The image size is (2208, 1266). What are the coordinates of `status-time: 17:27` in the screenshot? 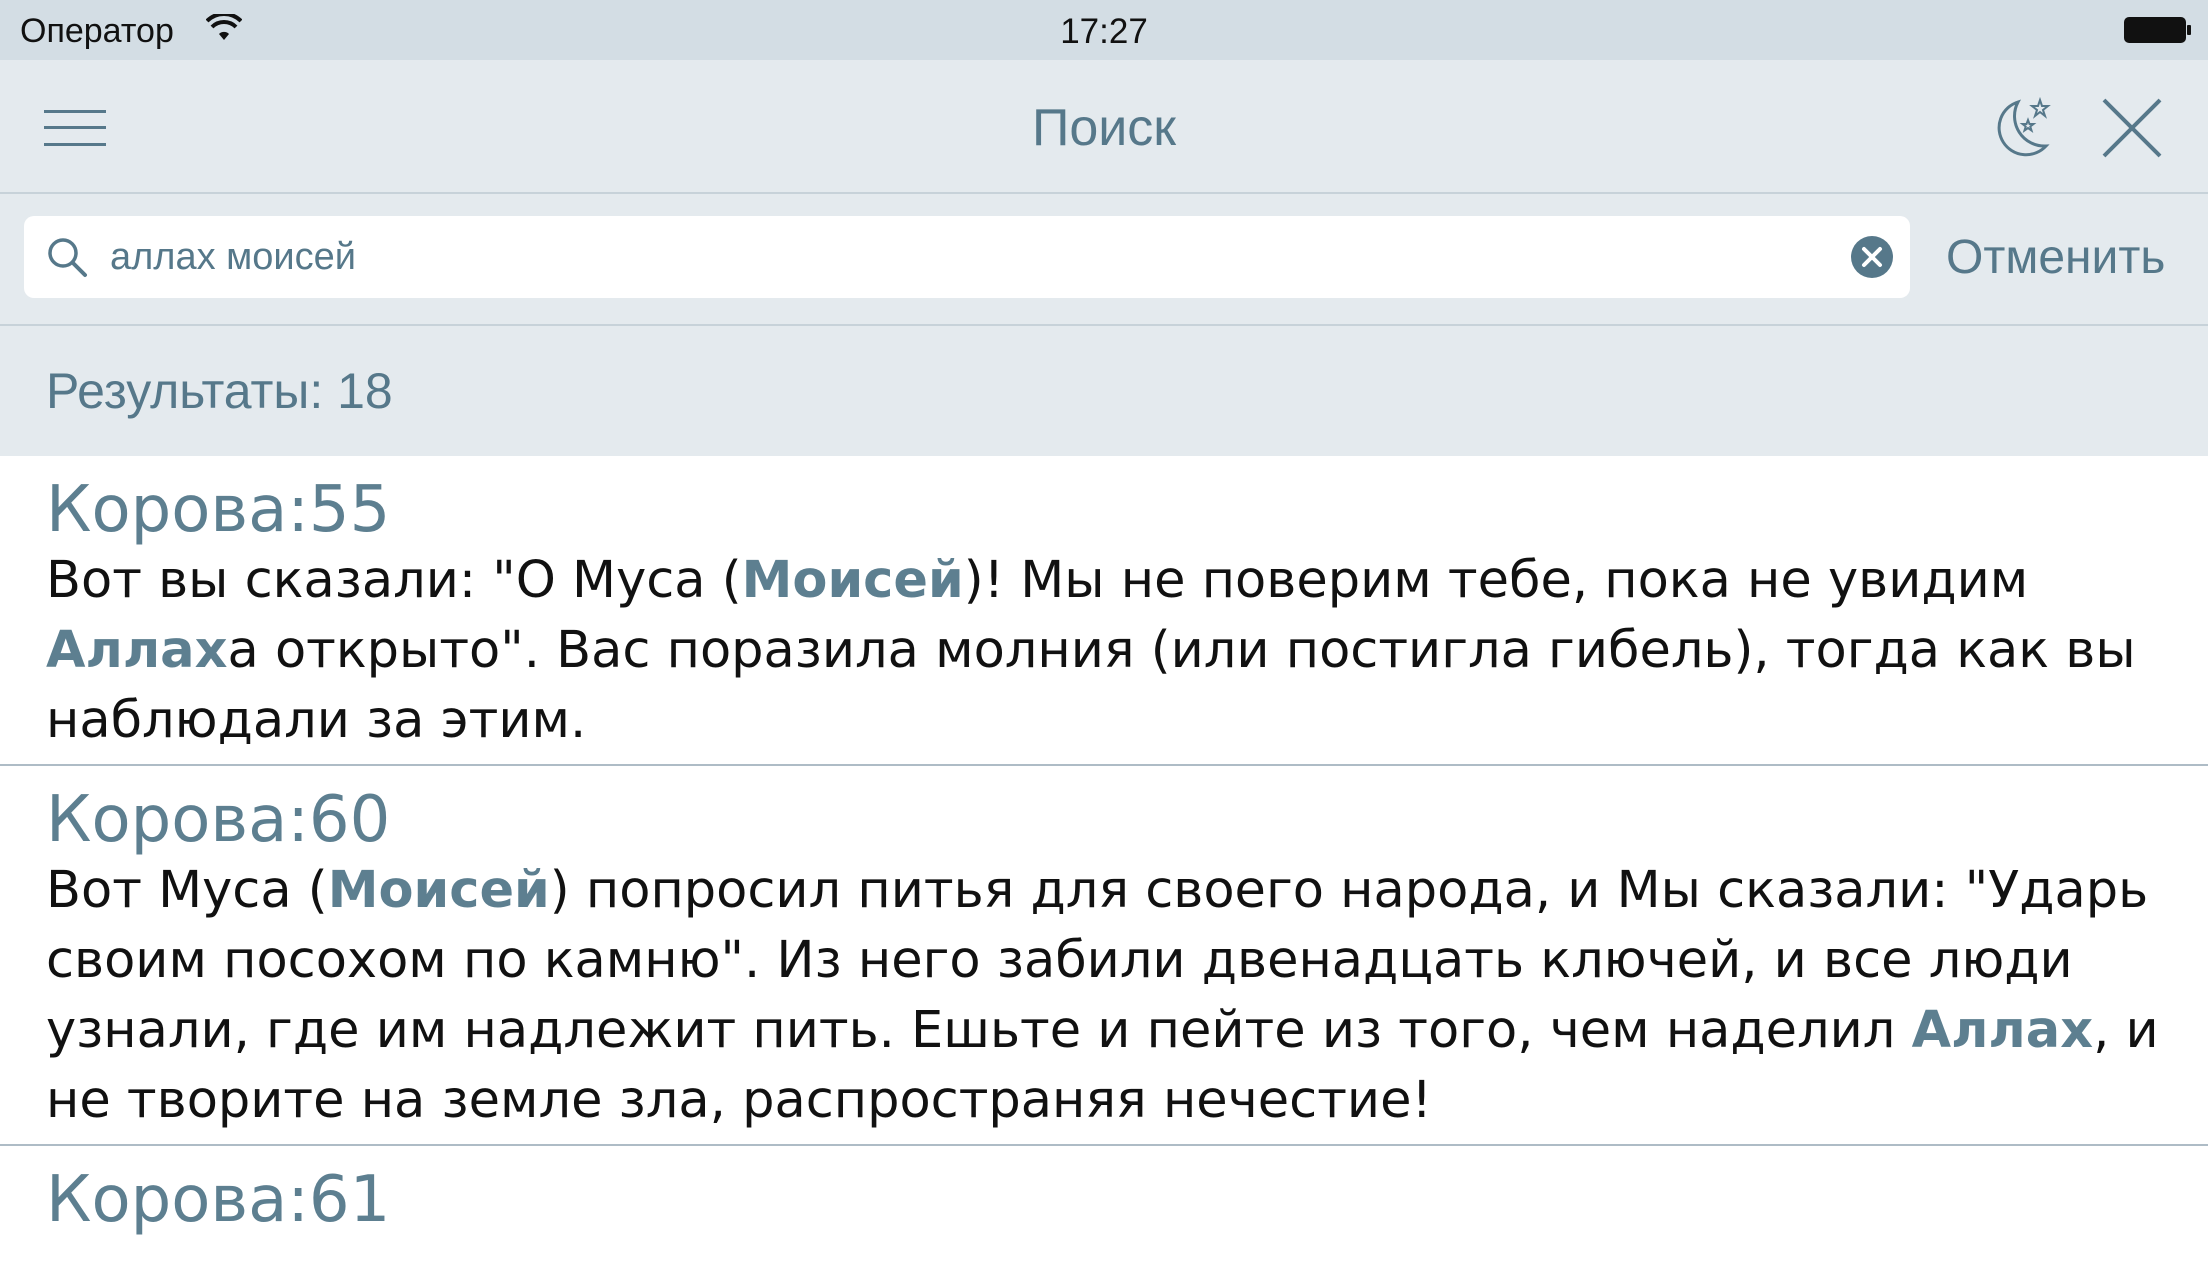 It's located at (1104, 31).